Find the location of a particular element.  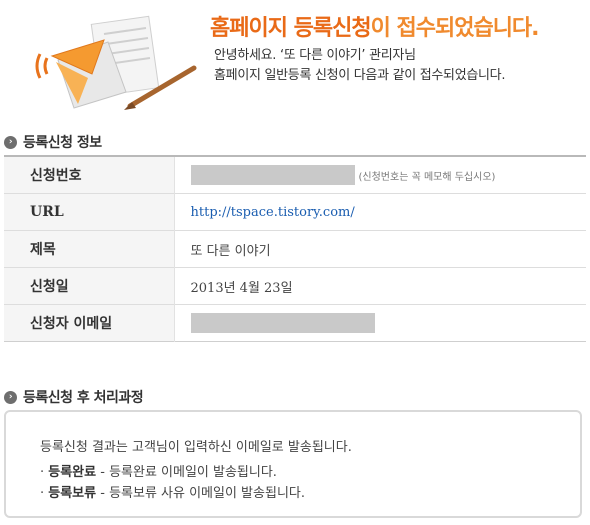

greeting-line-1: 안녕하세요. ‘또 다른 이야기’ 관리자님 is located at coordinates (315, 55).